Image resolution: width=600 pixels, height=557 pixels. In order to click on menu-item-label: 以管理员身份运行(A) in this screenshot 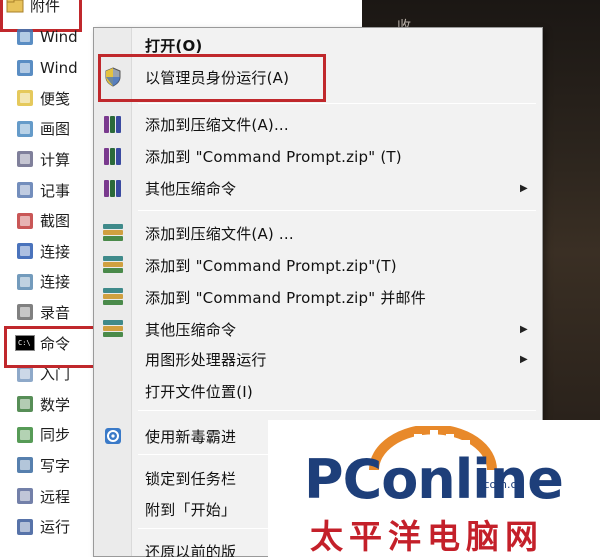, I will do `click(217, 77)`.